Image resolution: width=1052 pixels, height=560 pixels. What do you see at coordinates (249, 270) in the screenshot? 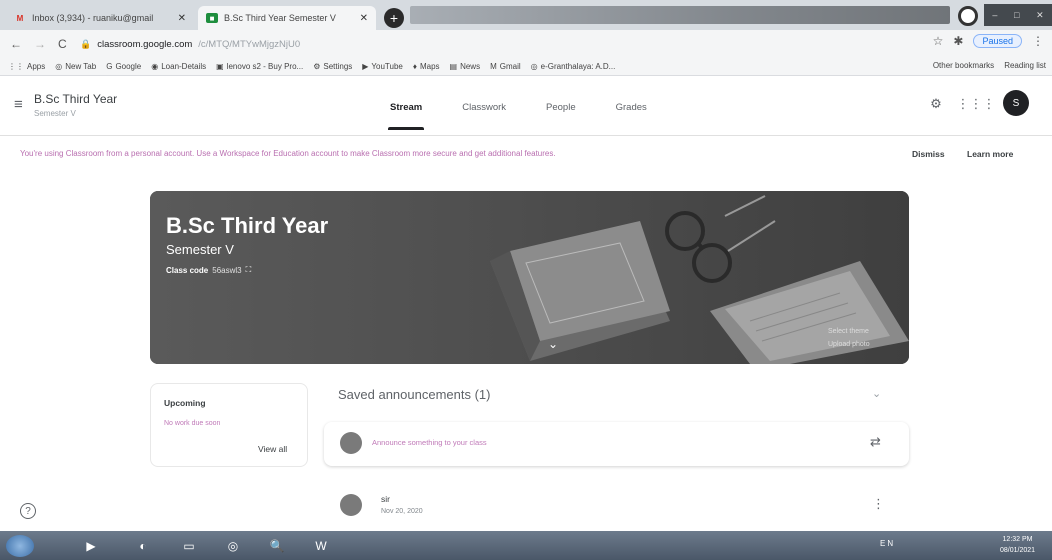
I see `fullscreen-icon: ⛶` at bounding box center [249, 270].